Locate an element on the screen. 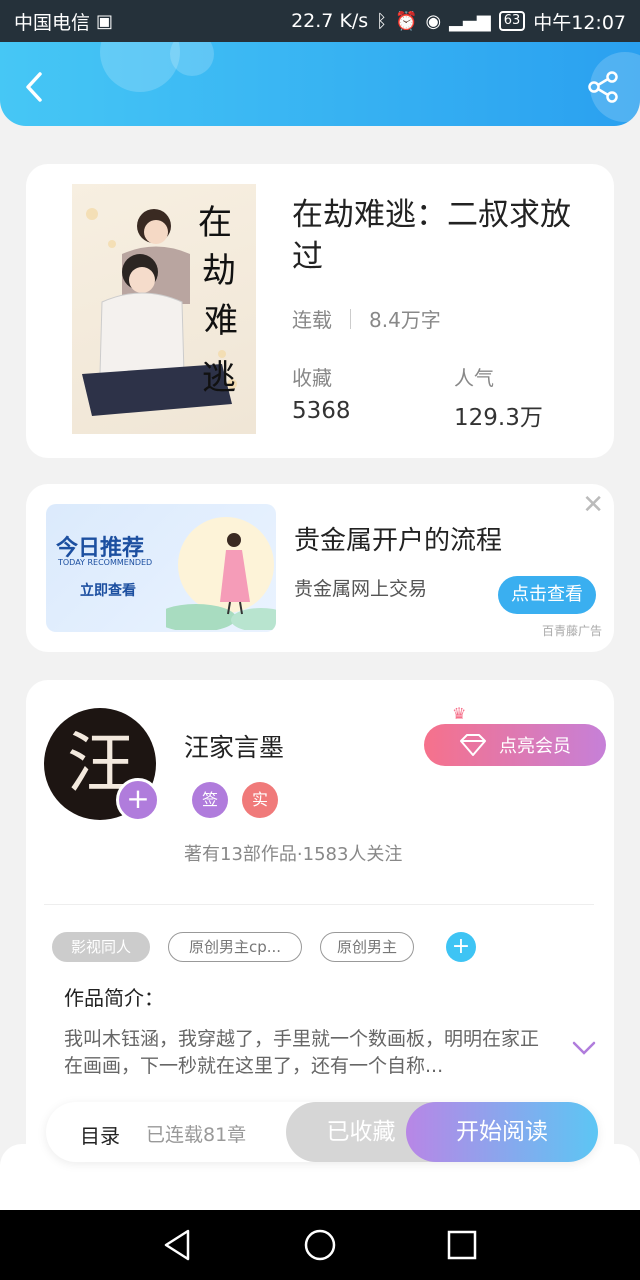 This screenshot has height=1280, width=640. nav-home-icon is located at coordinates (320, 1245).